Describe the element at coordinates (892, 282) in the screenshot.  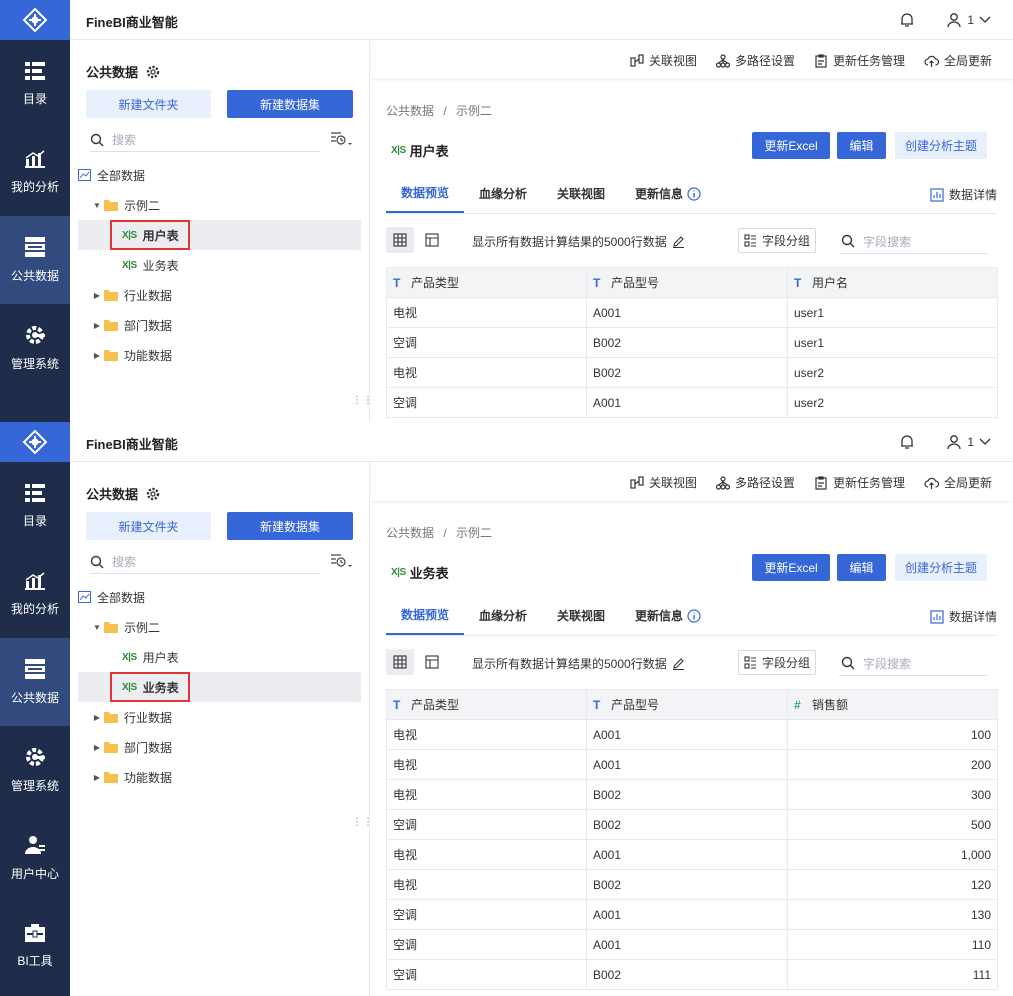
I see `column-header: T 用户名` at that location.